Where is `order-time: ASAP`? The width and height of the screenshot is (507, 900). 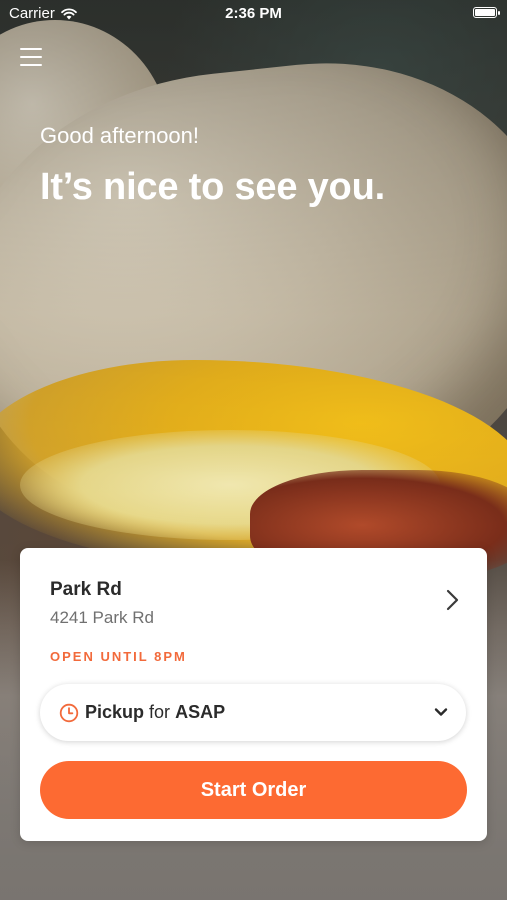 order-time: ASAP is located at coordinates (200, 712).